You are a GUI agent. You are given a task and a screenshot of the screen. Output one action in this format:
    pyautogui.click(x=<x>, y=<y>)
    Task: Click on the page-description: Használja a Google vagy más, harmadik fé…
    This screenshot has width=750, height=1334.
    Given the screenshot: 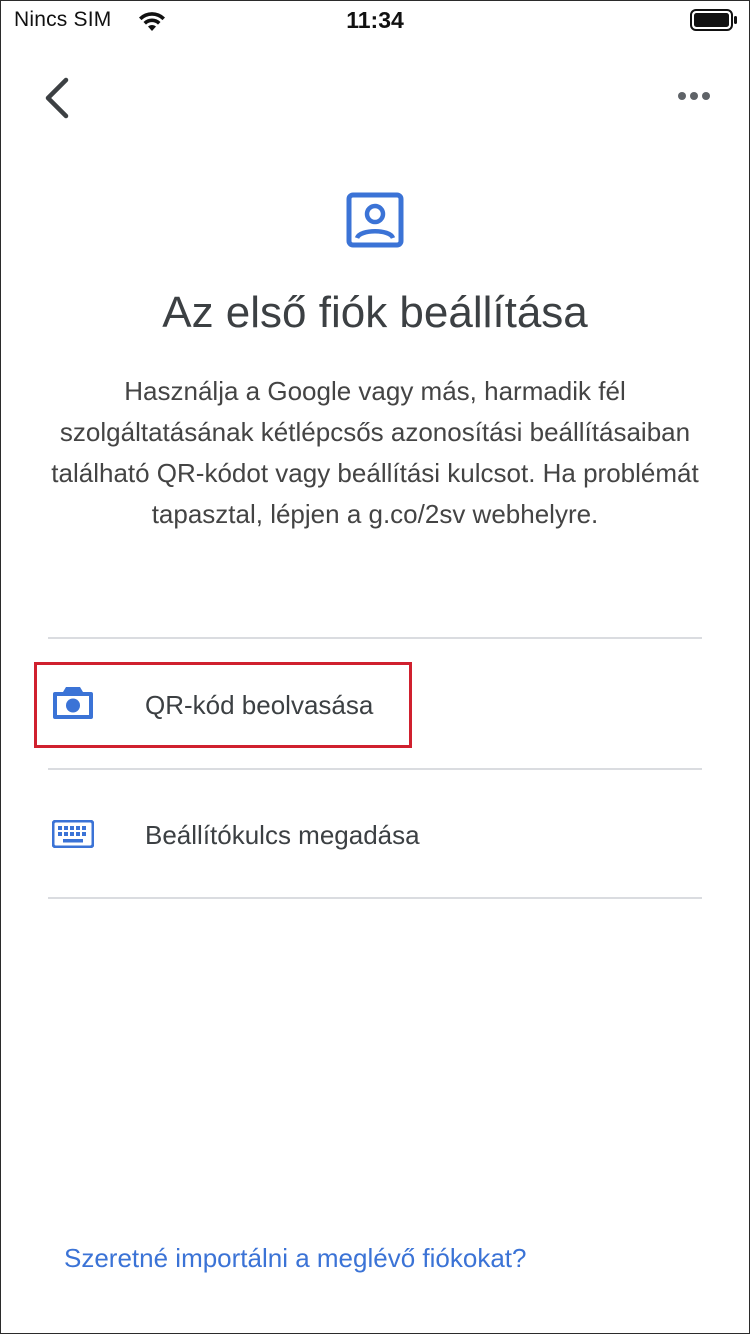 What is the action you would take?
    pyautogui.click(x=375, y=452)
    